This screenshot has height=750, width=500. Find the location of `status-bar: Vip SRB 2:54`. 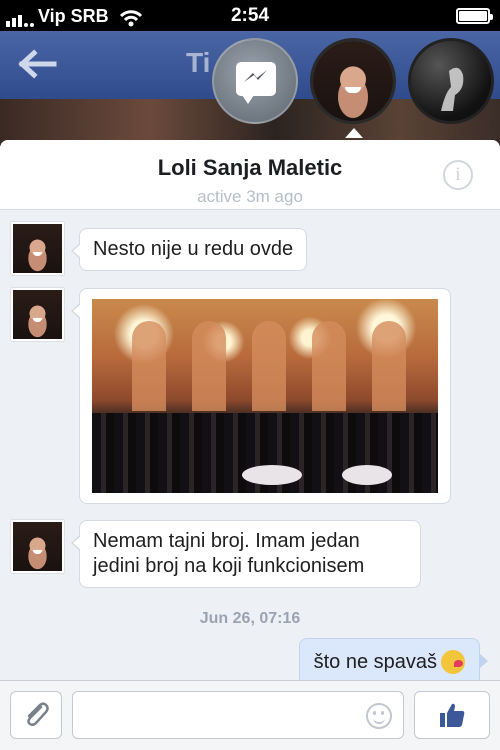

status-bar: Vip SRB 2:54 is located at coordinates (250, 15).